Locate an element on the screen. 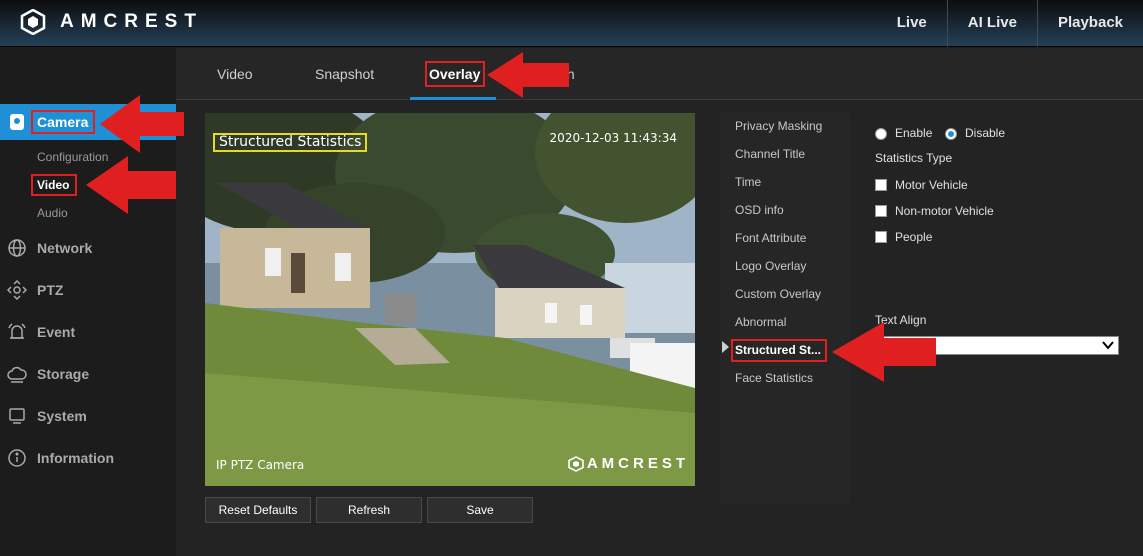 This screenshot has width=1143, height=556. sidebar-item-label: Information is located at coordinates (75, 458).